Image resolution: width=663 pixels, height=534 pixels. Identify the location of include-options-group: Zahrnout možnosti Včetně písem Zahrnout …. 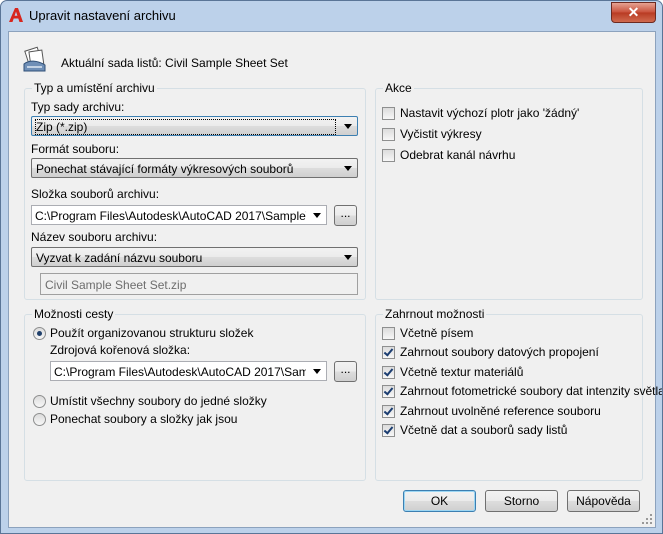
(518, 394).